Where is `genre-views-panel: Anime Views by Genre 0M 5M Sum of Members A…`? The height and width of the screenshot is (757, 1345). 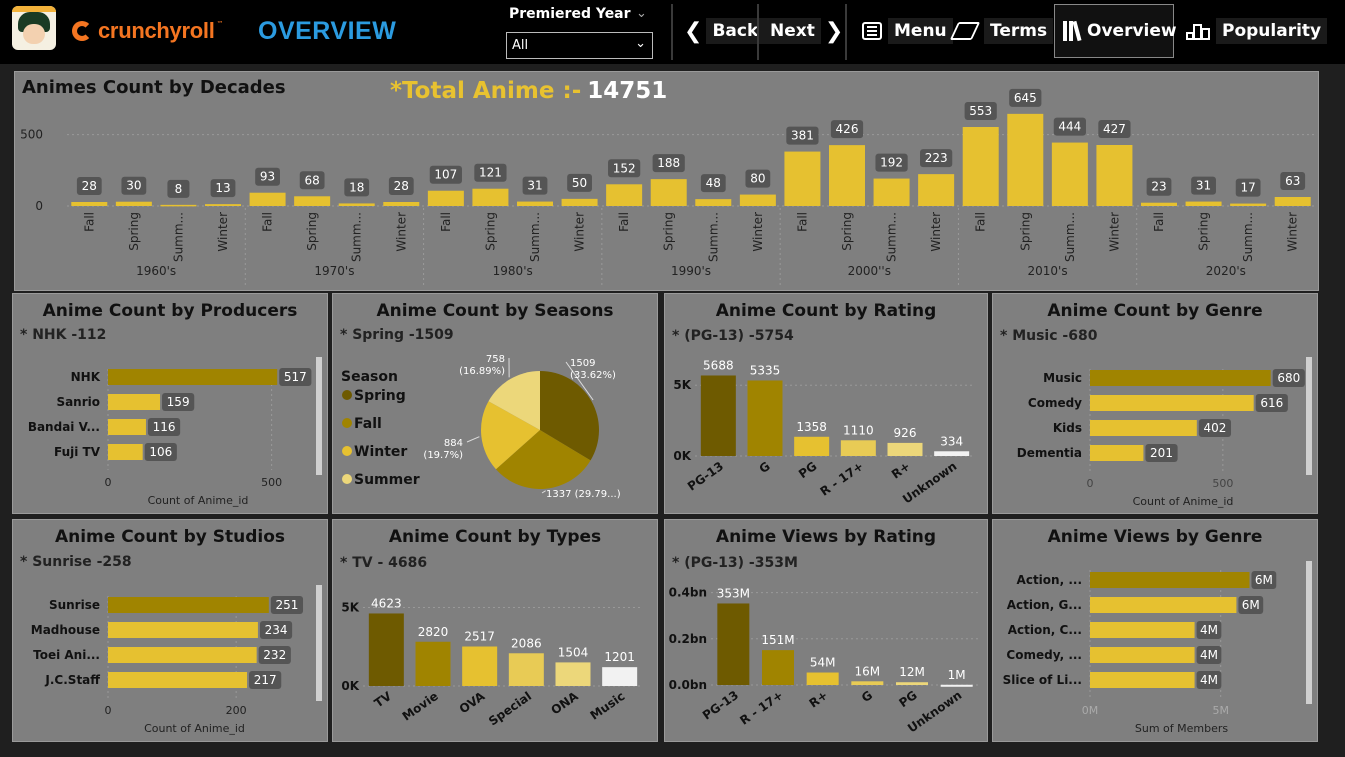
genre-views-panel: Anime Views by Genre 0M 5M Sum of Members A… is located at coordinates (1155, 630).